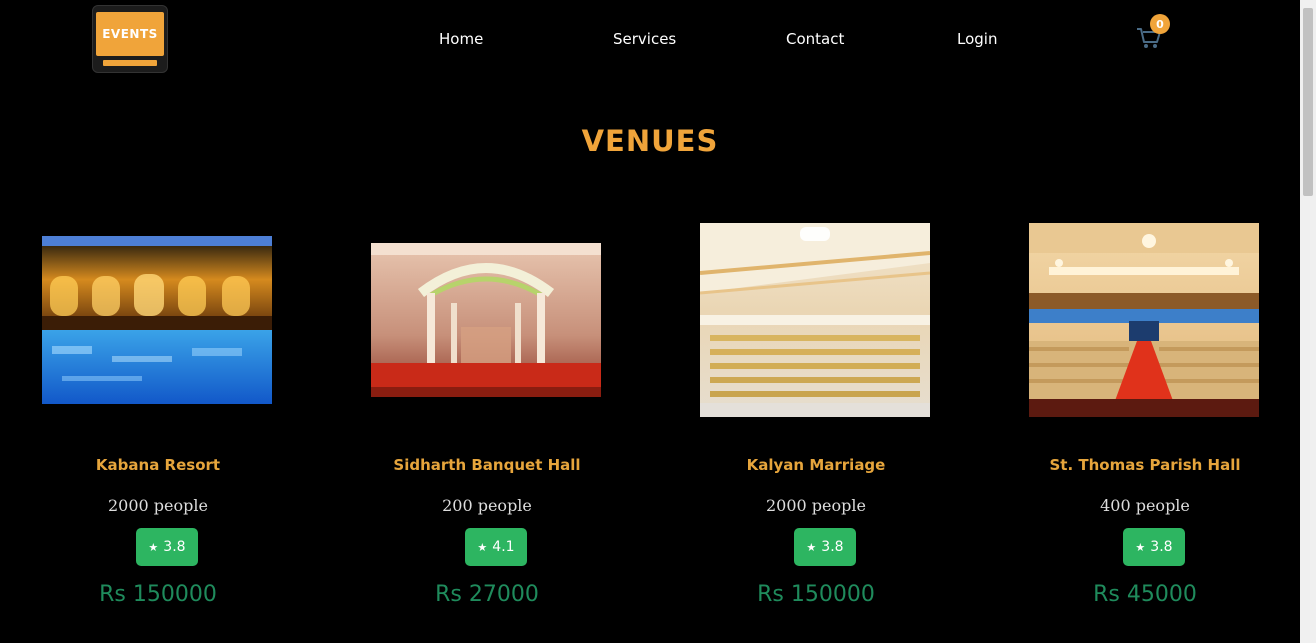 The image size is (1316, 643). What do you see at coordinates (1145, 505) in the screenshot?
I see `venue-capacity: 400 people` at bounding box center [1145, 505].